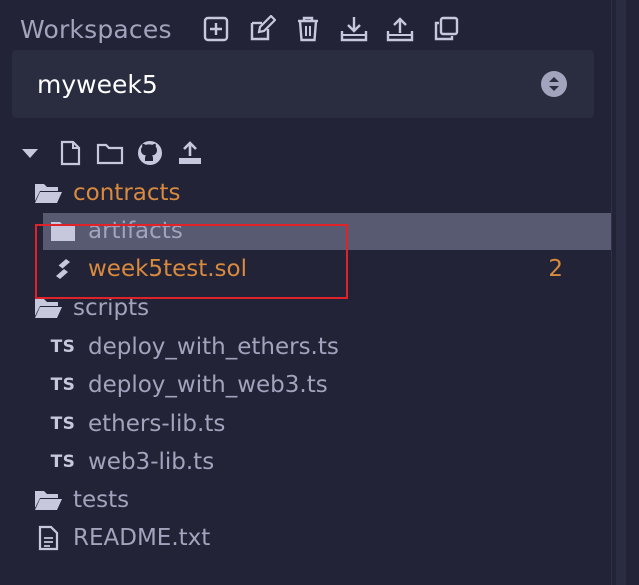  I want to click on copy-icon, so click(446, 29).